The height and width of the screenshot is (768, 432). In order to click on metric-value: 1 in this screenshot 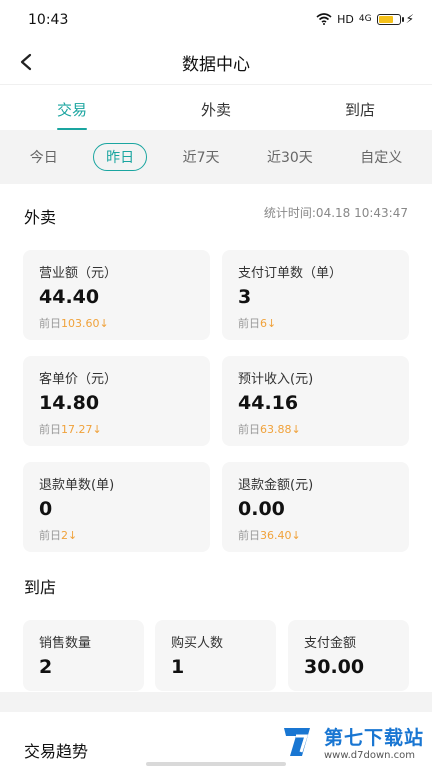, I will do `click(178, 667)`.